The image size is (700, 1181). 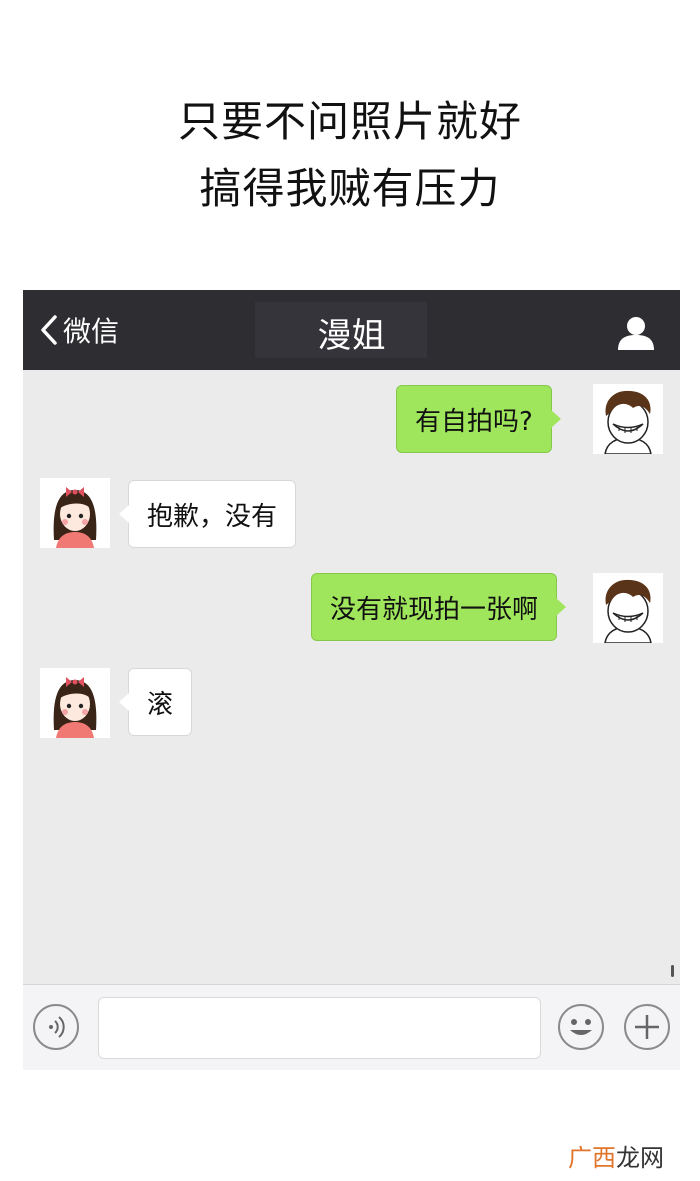 I want to click on watermark-part-2: 龙网, so click(x=640, y=1158).